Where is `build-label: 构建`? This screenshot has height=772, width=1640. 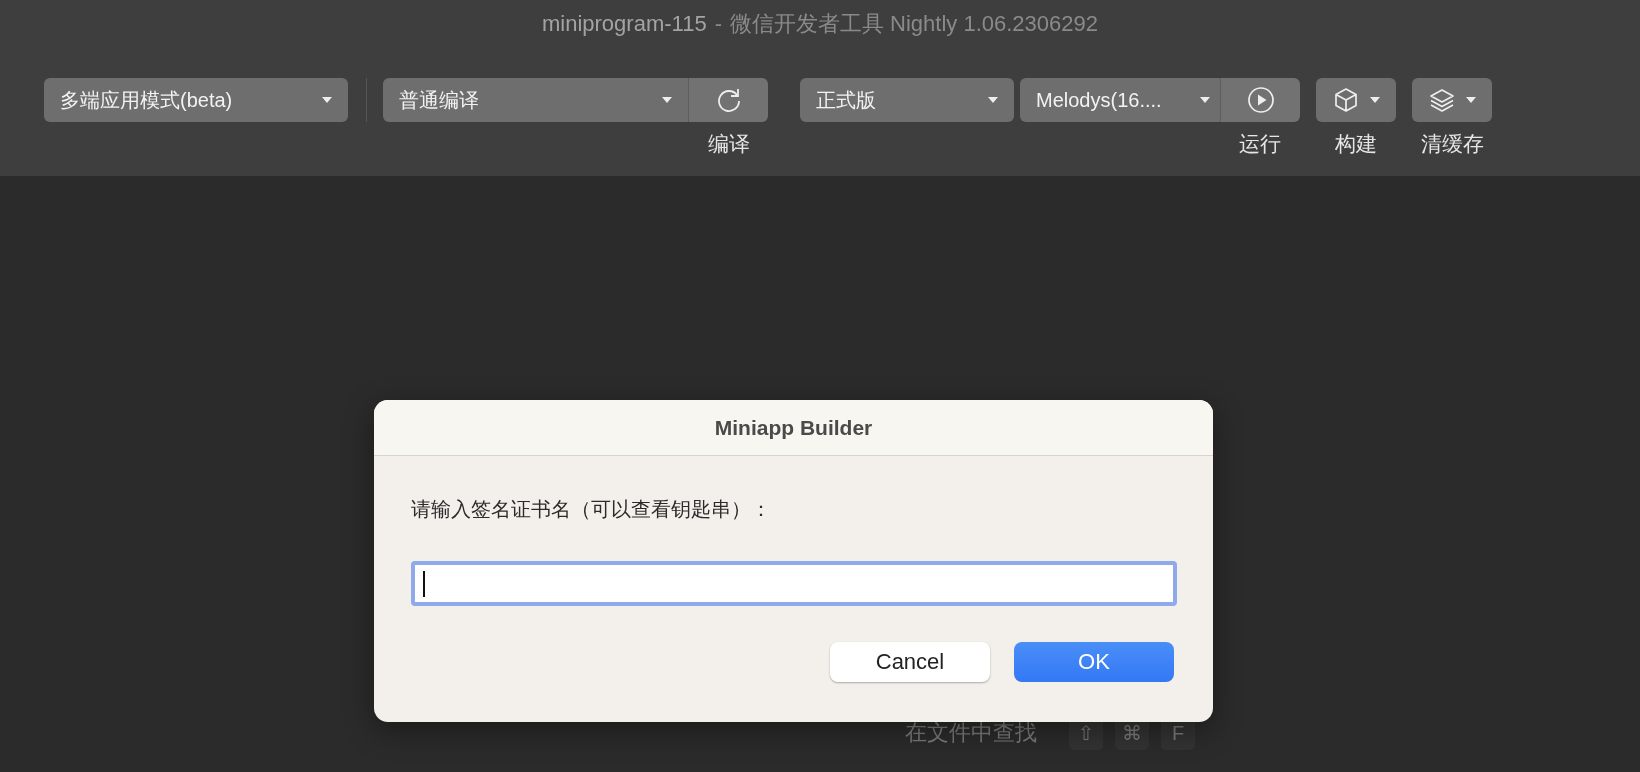
build-label: 构建 is located at coordinates (1356, 144).